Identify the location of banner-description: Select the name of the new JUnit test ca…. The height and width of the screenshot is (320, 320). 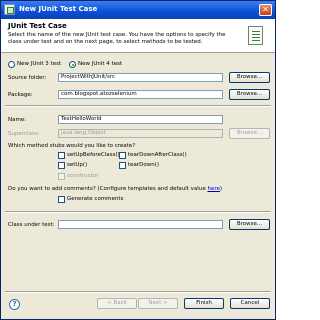
(117, 38).